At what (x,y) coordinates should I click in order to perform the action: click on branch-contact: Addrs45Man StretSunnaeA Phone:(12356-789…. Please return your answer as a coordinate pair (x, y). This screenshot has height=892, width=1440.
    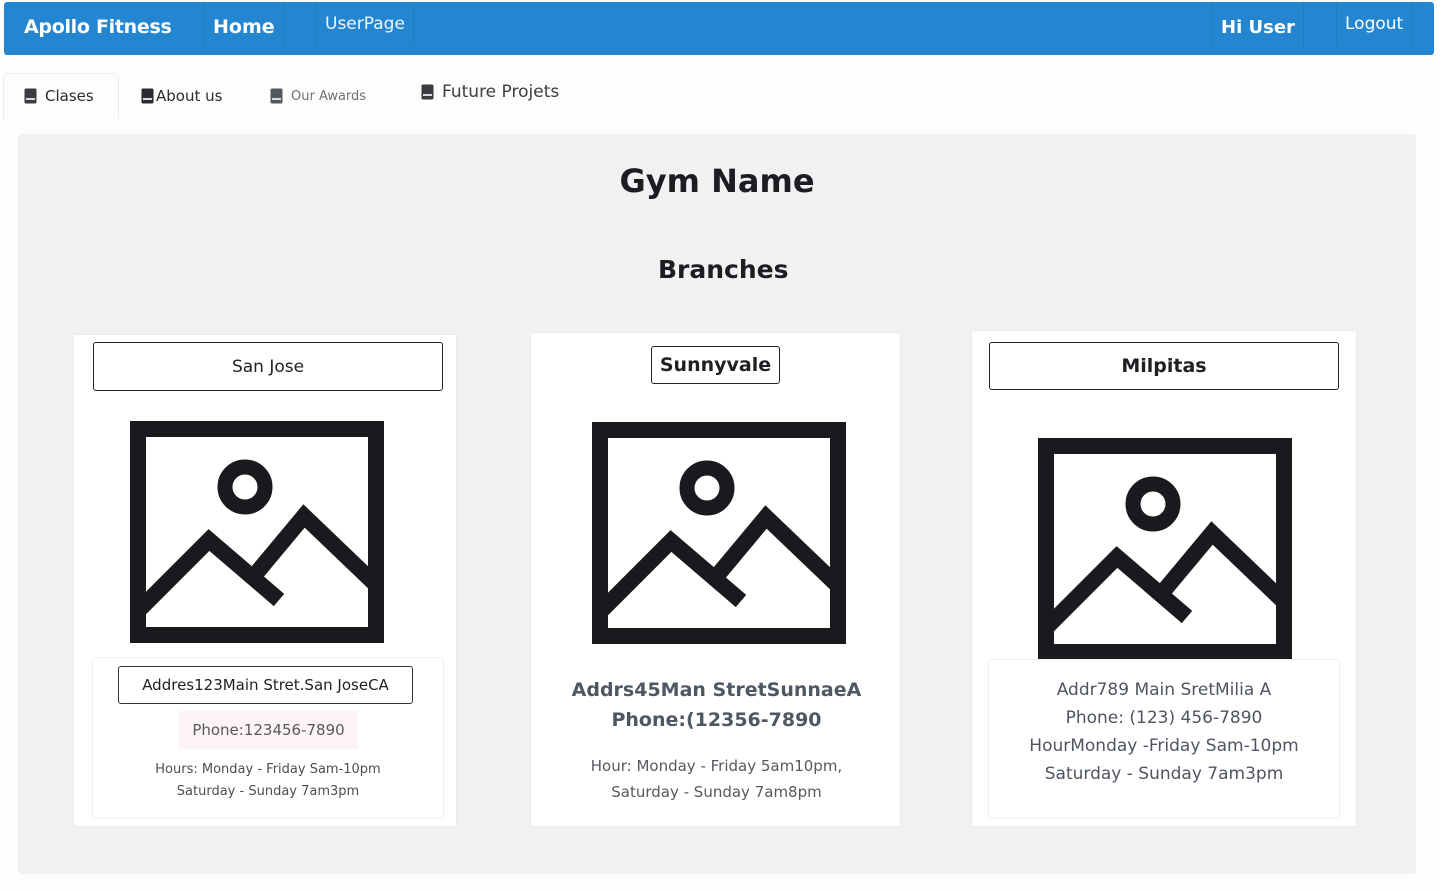
    Looking at the image, I should click on (716, 705).